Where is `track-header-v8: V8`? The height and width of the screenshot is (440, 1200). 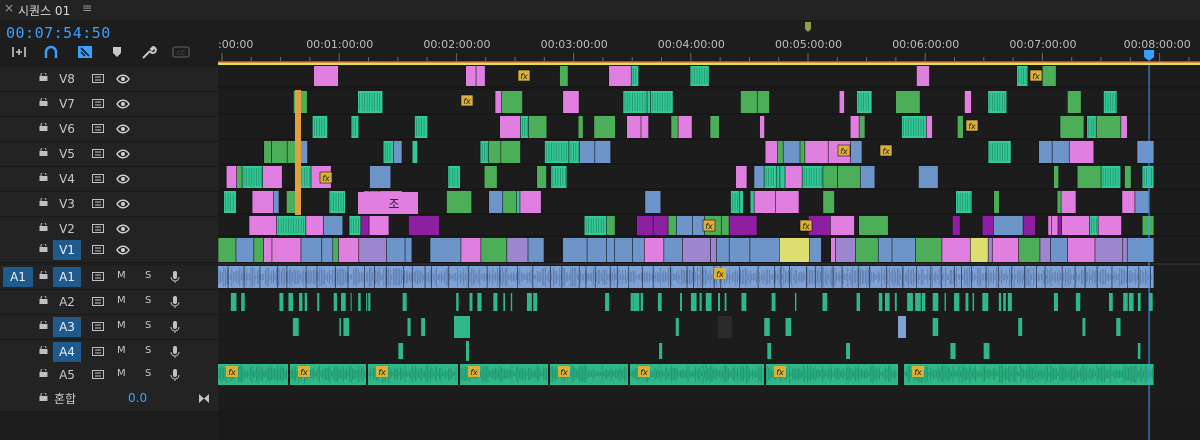
track-header-v8: V8 is located at coordinates (109, 79).